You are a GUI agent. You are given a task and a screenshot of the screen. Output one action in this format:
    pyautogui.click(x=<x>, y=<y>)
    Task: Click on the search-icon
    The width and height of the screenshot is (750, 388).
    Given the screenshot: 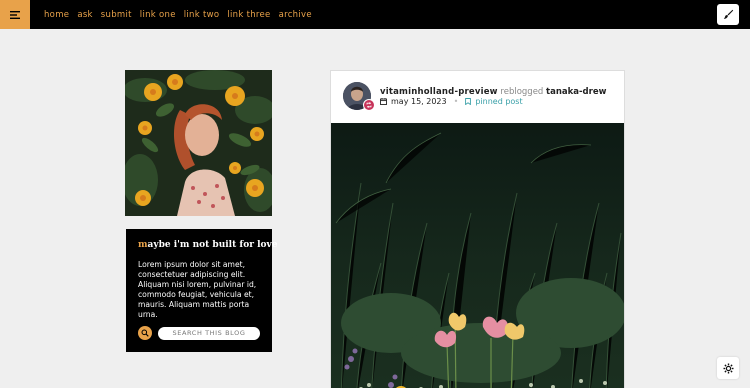 What is the action you would take?
    pyautogui.click(x=145, y=333)
    